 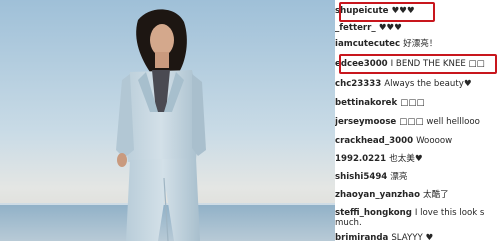 I want to click on comment-username: crackhead_3000, so click(x=374, y=141).